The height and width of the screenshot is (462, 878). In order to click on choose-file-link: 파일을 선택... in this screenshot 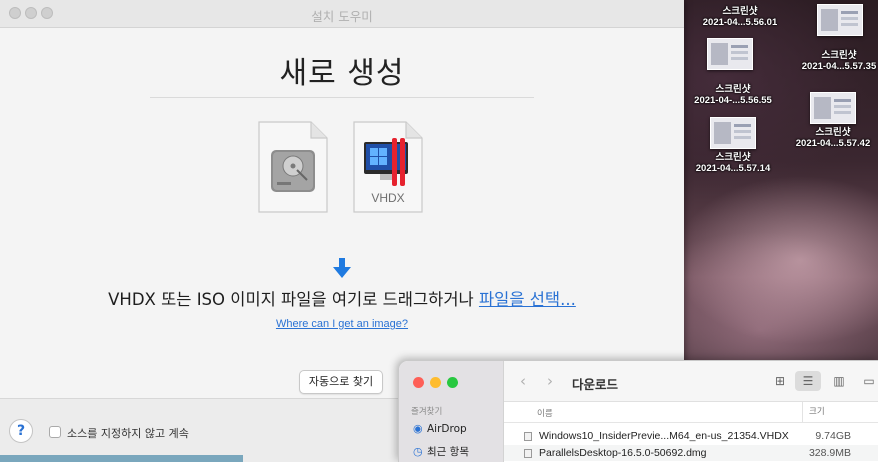, I will do `click(527, 299)`.